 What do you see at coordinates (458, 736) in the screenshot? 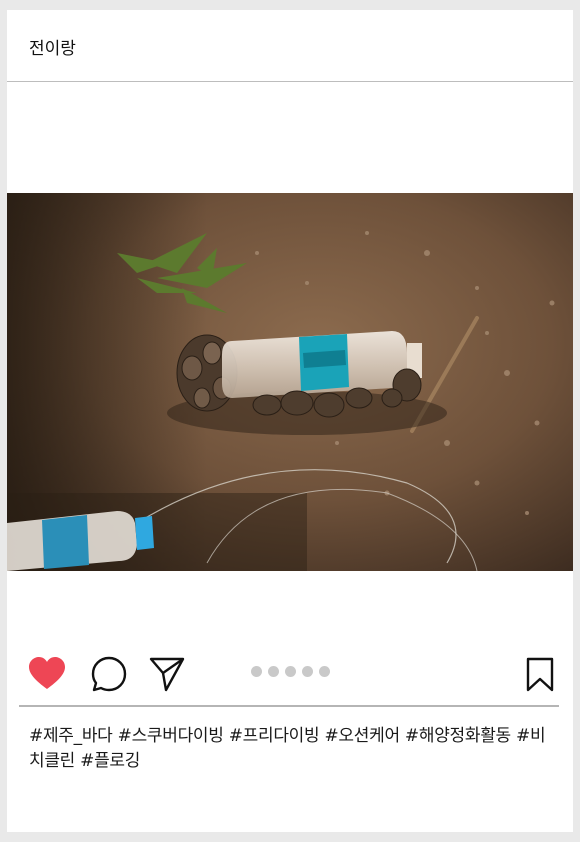
I see `hashtag-link: #해양정화활동` at bounding box center [458, 736].